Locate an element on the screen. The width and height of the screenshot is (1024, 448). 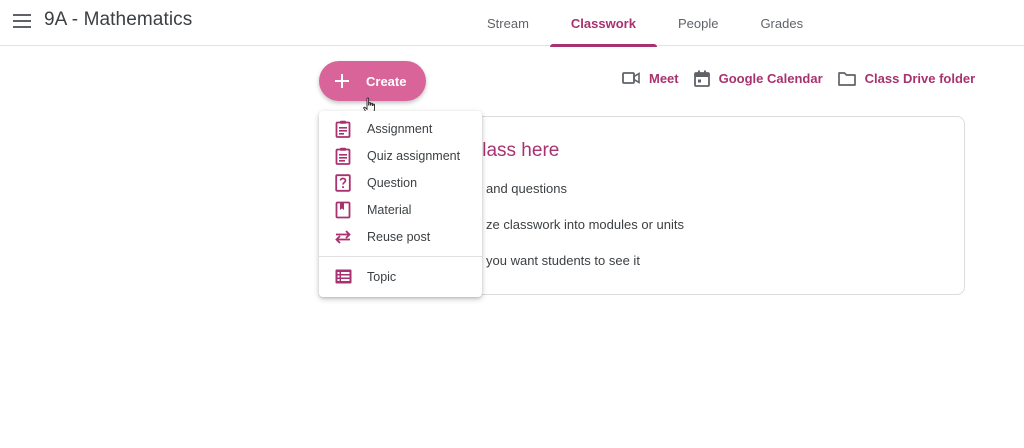
google-calendar-link: Google Calendar is located at coordinates (758, 78).